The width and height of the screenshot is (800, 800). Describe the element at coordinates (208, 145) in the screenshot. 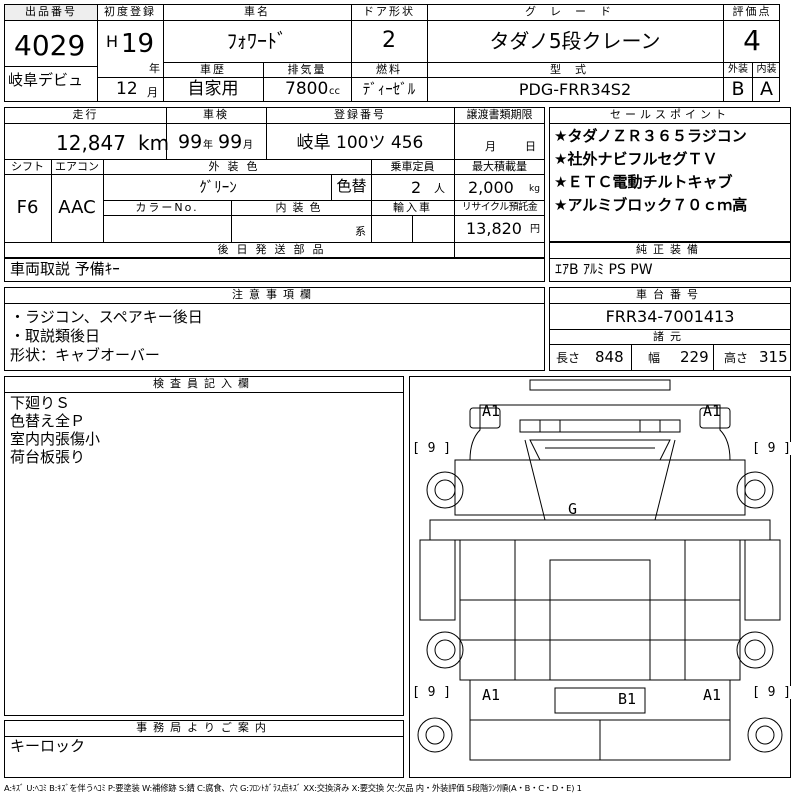

I see `inspection-year-unit: 年` at that location.